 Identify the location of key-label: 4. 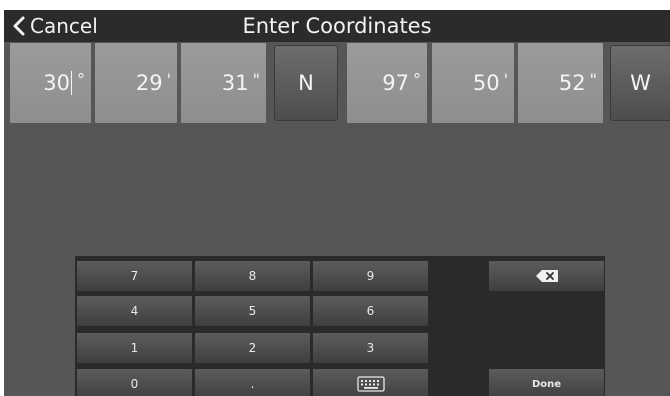
(134, 311).